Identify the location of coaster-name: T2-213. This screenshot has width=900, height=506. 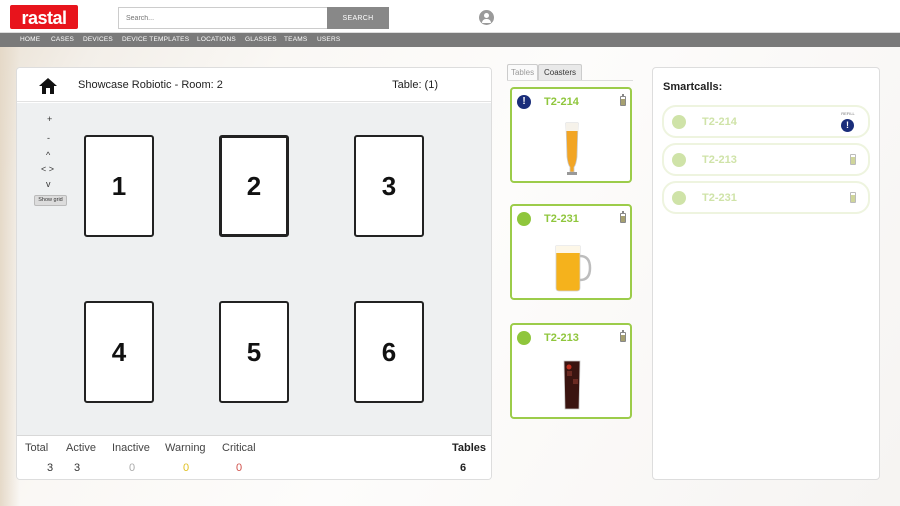
(561, 338).